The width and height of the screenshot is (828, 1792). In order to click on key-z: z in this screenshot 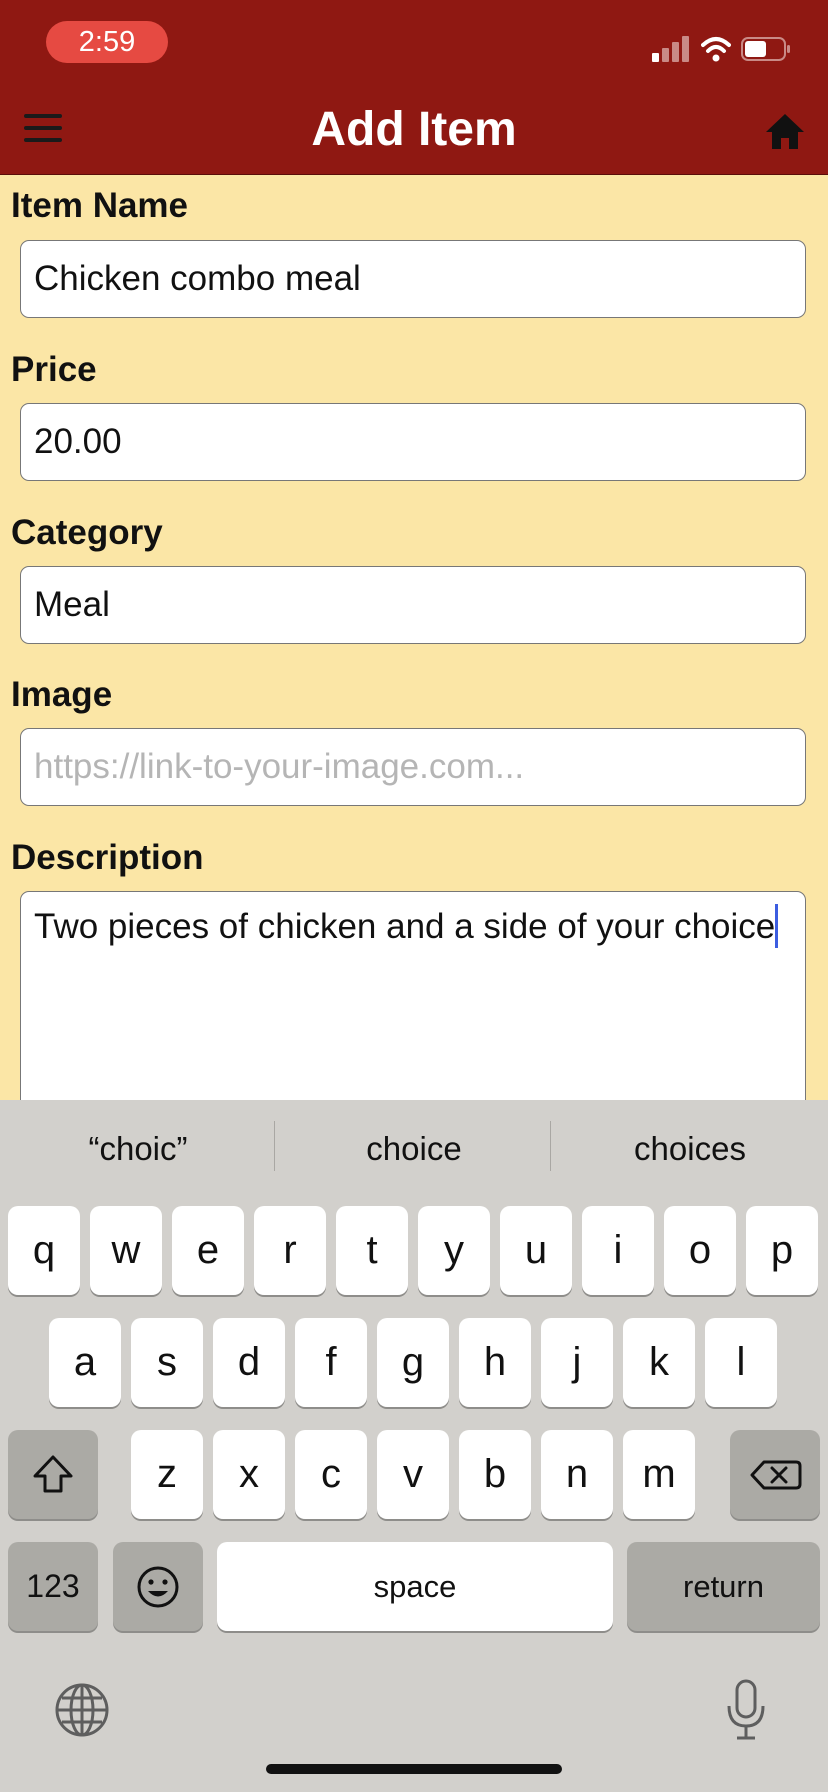, I will do `click(167, 1474)`.